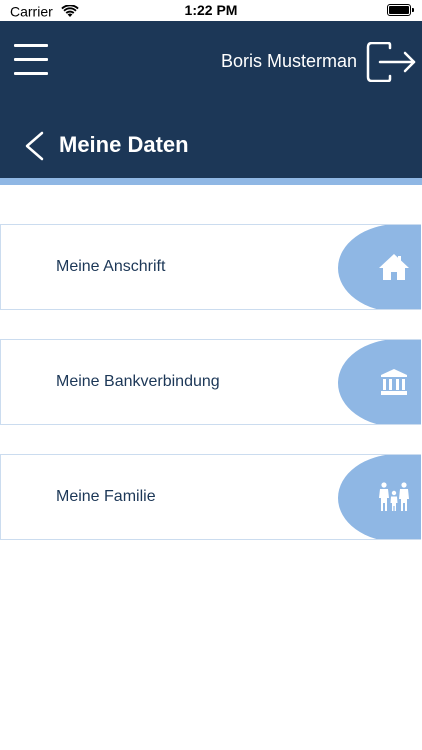  I want to click on list-item-label: Meine Anschrift, so click(111, 266).